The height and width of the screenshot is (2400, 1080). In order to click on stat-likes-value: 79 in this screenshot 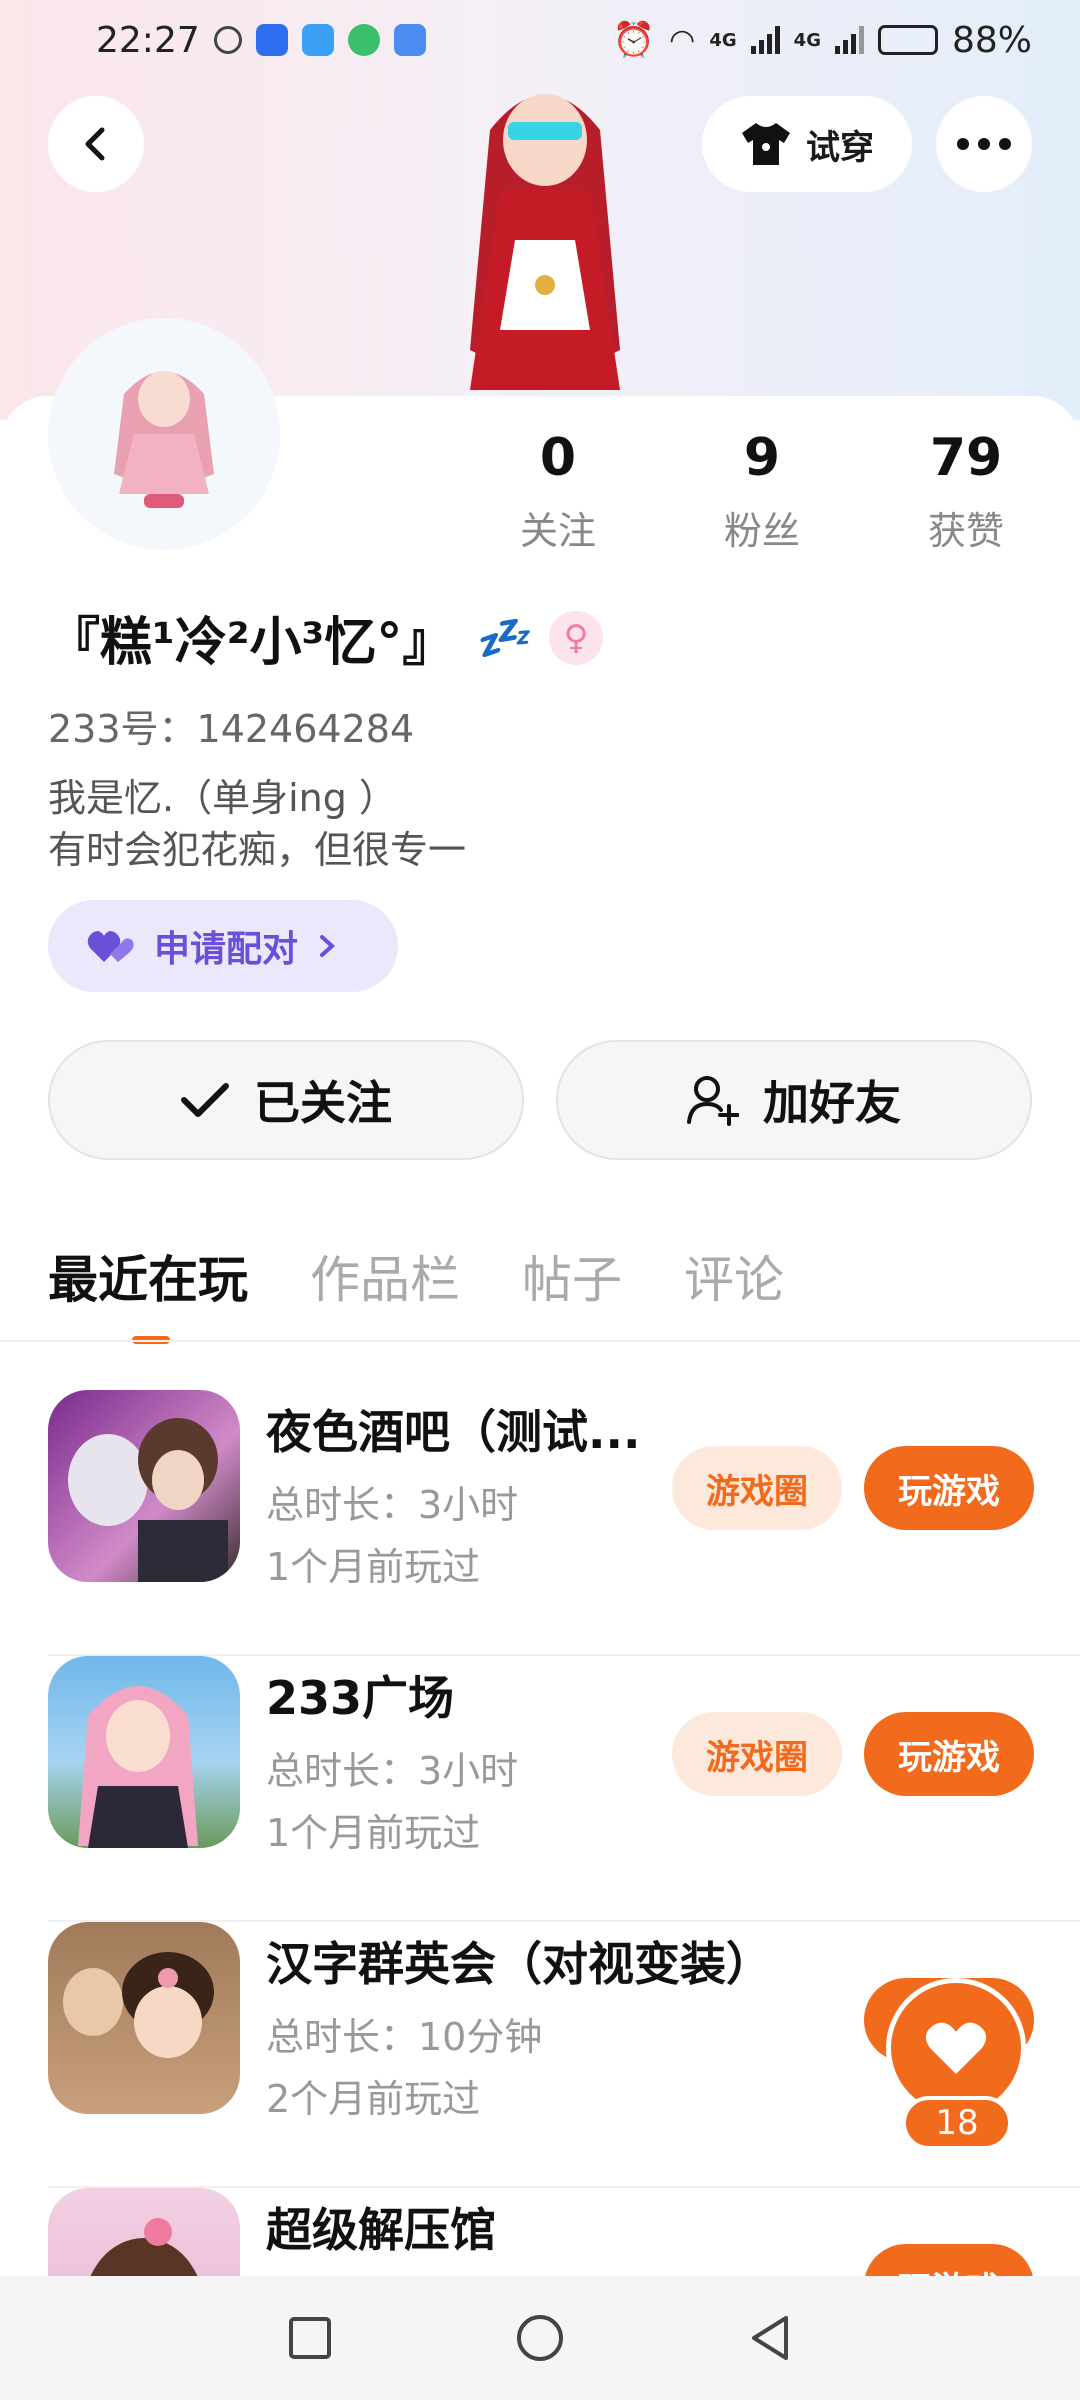, I will do `click(966, 458)`.